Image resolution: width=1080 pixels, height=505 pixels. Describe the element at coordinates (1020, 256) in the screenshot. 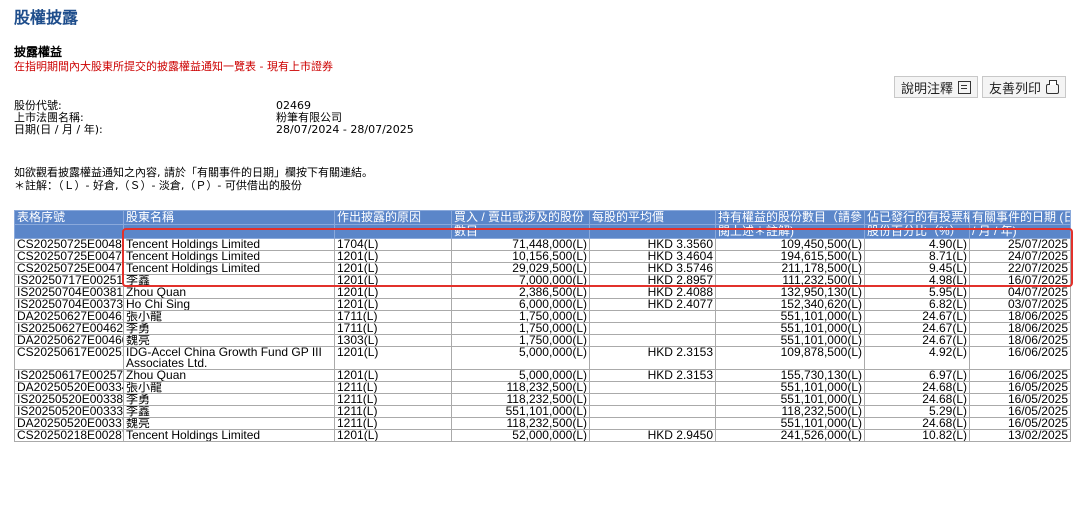

I see `cell-event-date: 24/07/2025` at that location.